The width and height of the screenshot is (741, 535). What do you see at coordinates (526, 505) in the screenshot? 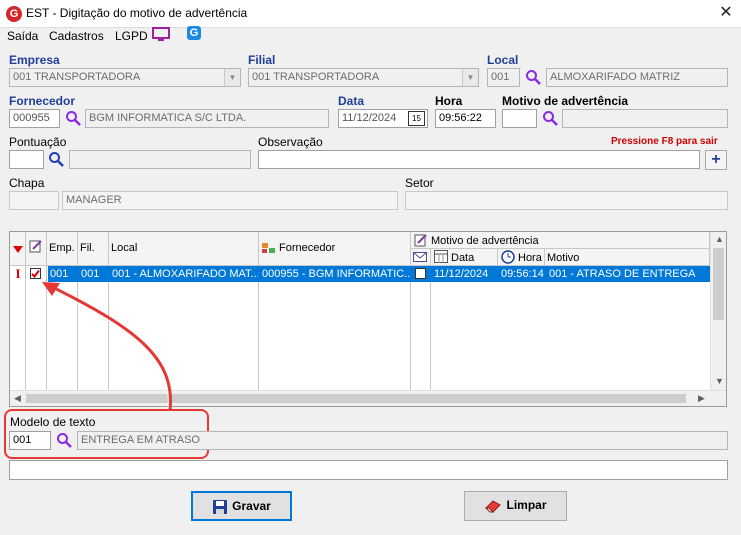
I see `limpar-label: Limpar` at bounding box center [526, 505].